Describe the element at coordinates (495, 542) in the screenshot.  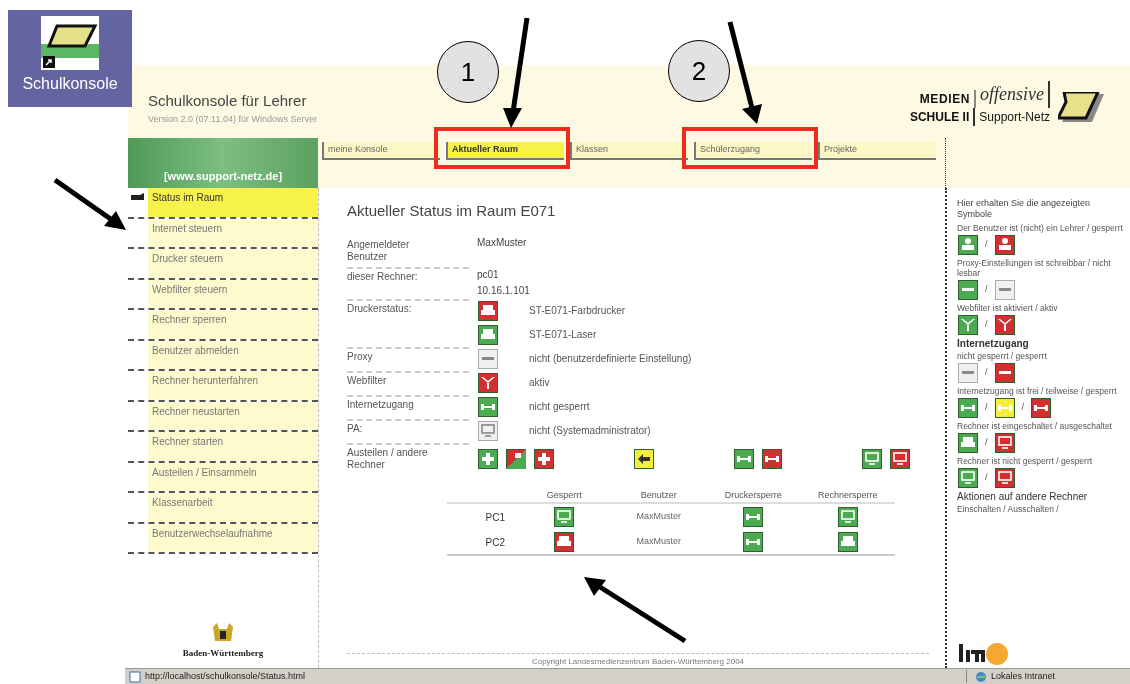
I see `row-label: PC2` at that location.